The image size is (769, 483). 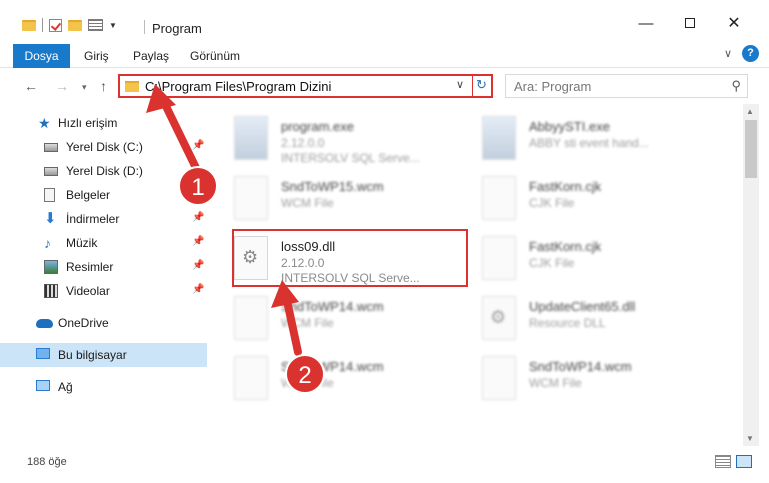 What do you see at coordinates (93, 219) in the screenshot?
I see `sidebar-item-label: İndirmeler` at bounding box center [93, 219].